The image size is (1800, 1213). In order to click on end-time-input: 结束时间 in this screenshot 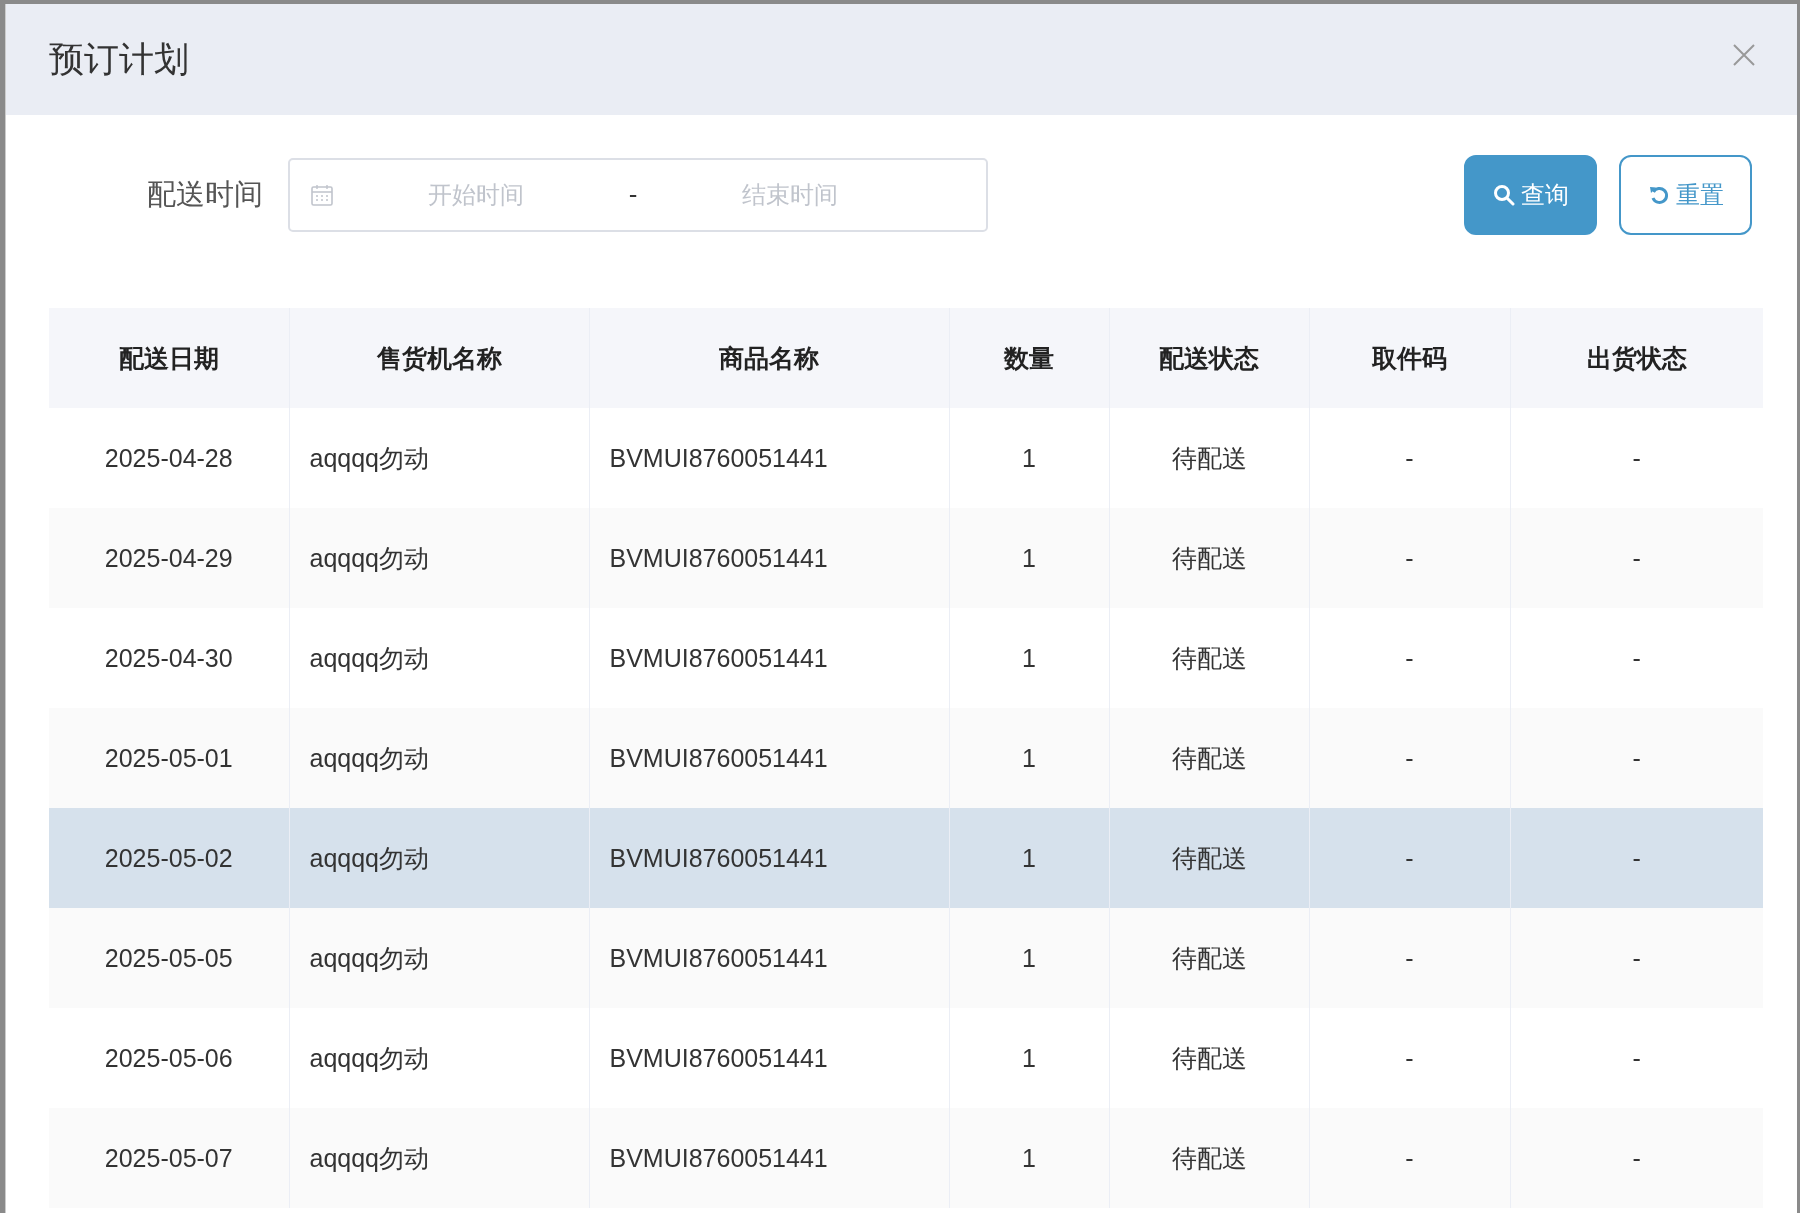, I will do `click(790, 195)`.